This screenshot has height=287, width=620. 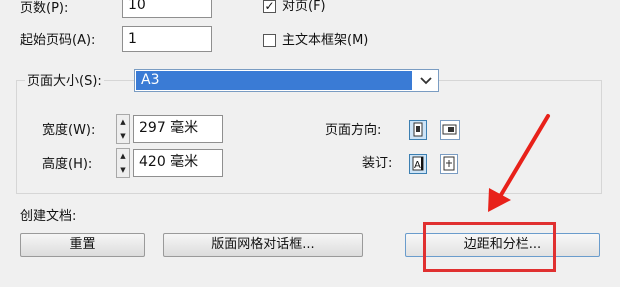 I want to click on primary-text-frame-checkbox, so click(x=269, y=40).